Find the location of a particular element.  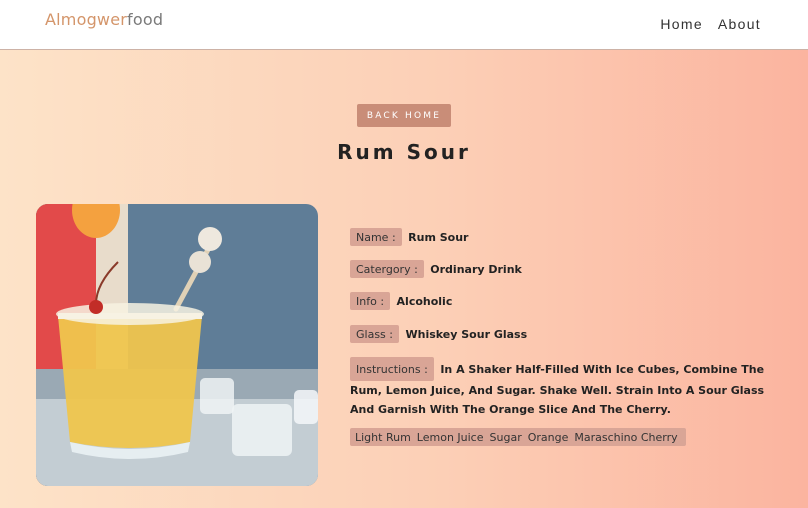

detail-name: Name : Rum Sour is located at coordinates (409, 237).